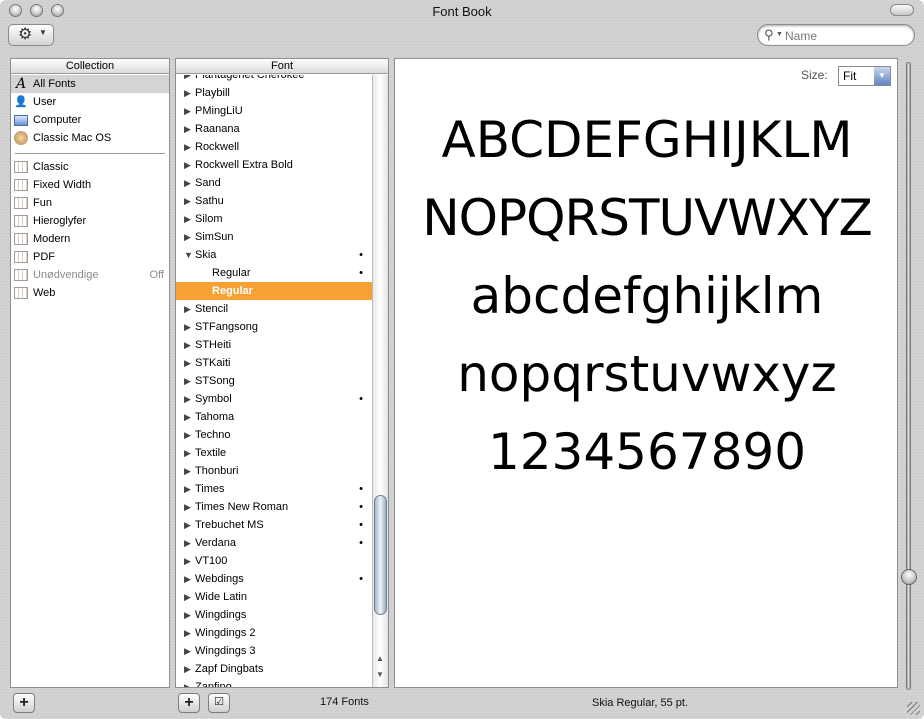 This screenshot has height=719, width=924. What do you see at coordinates (908, 376) in the screenshot?
I see `size-slider-track` at bounding box center [908, 376].